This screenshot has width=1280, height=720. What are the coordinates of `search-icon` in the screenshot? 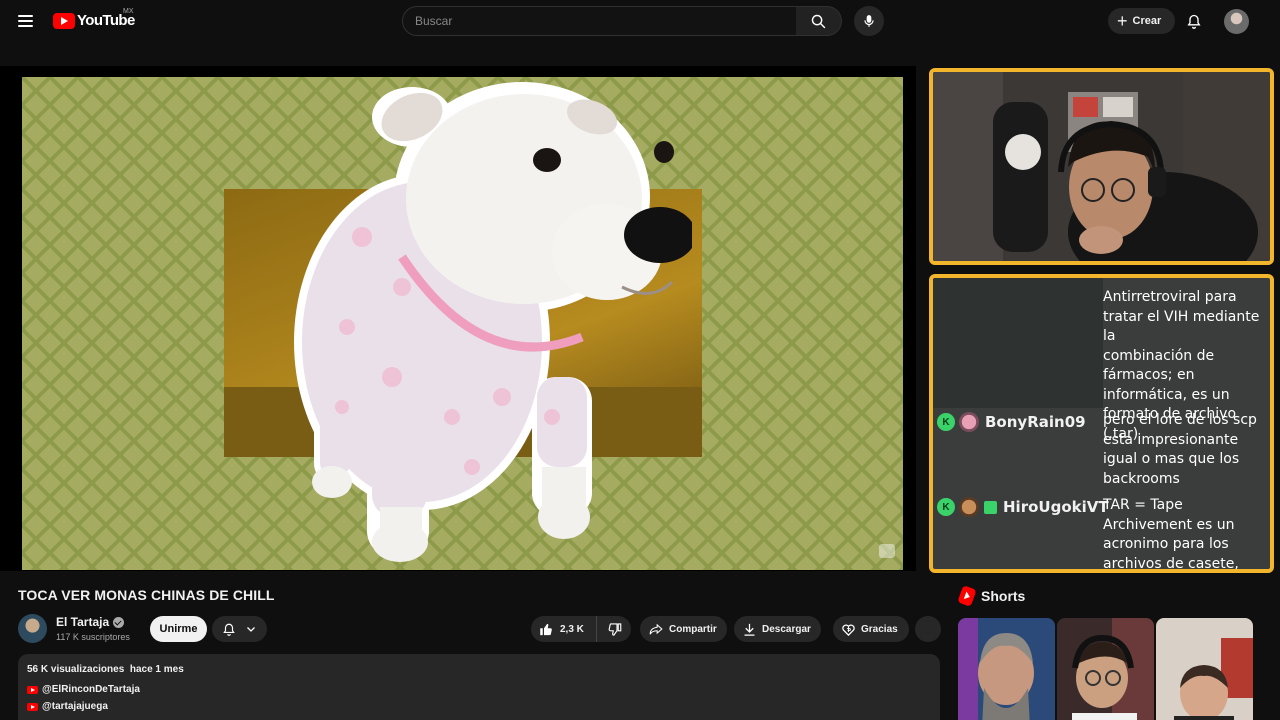 It's located at (818, 21).